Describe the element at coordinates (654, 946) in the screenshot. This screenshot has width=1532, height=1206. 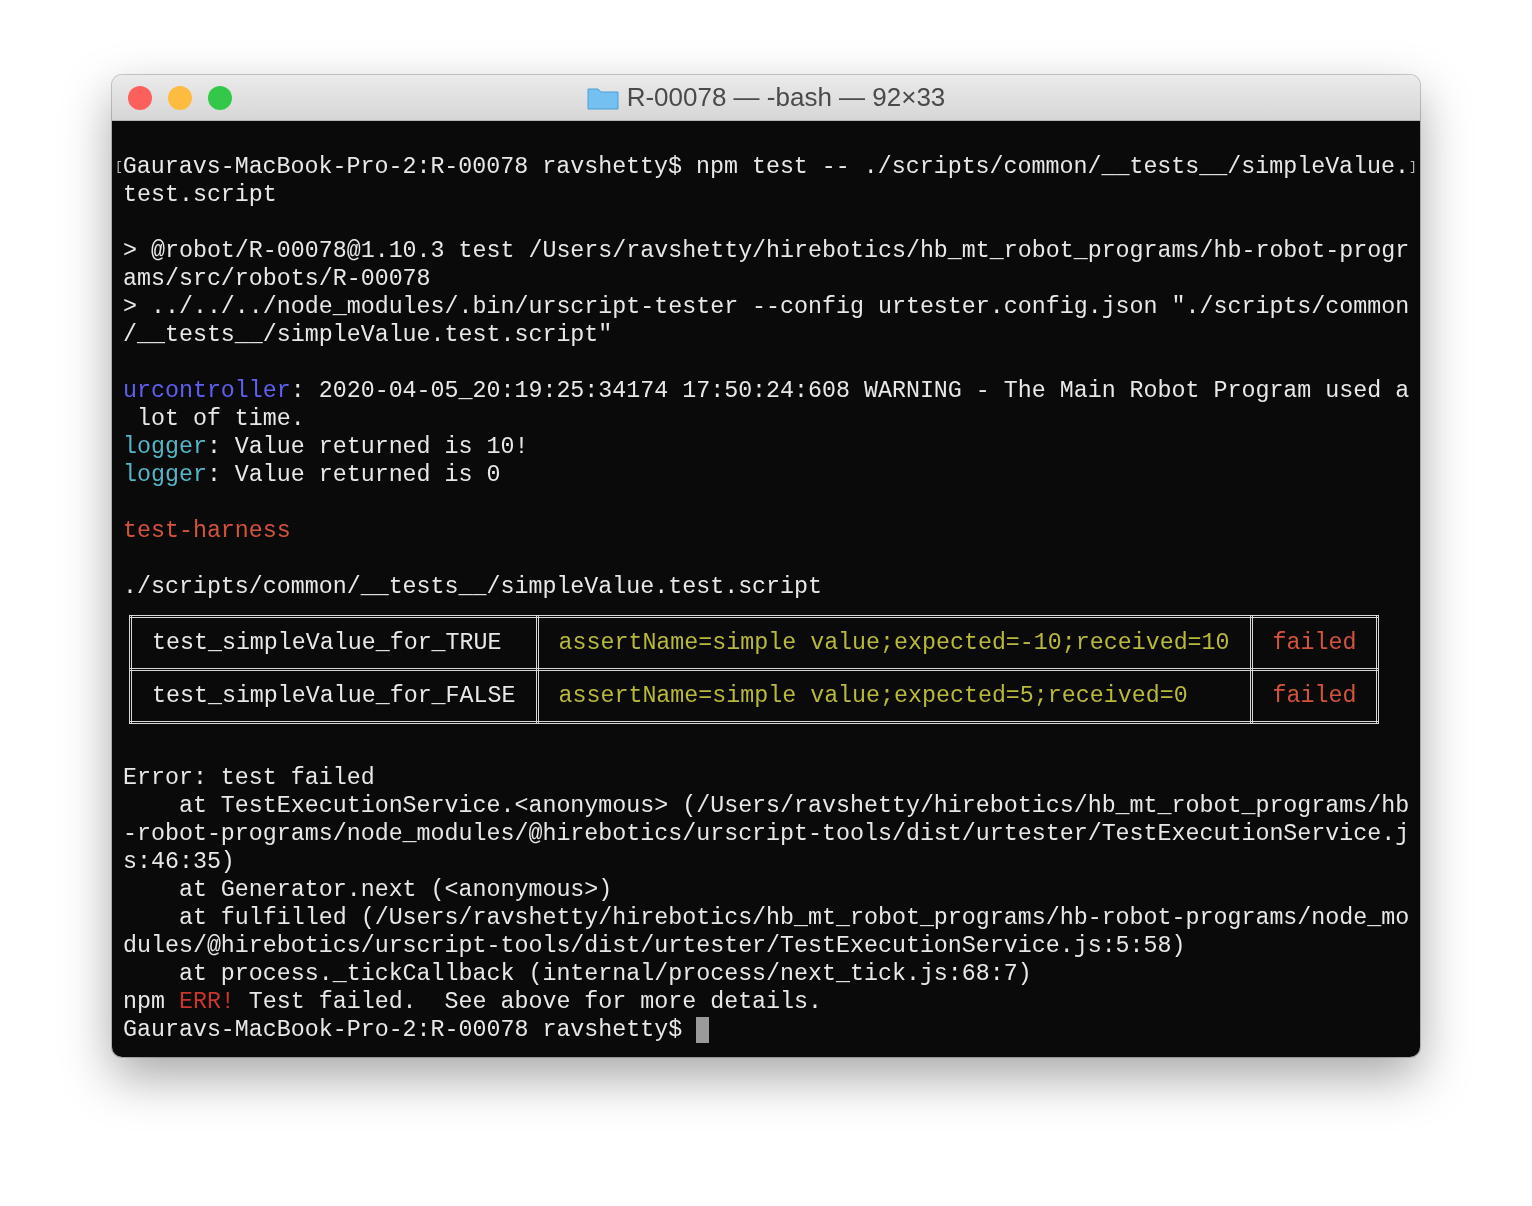
I see `output-text: dules/@hirebotics/urscript-tools/dist/urtester/TestExecutionService.js:5:58)` at that location.